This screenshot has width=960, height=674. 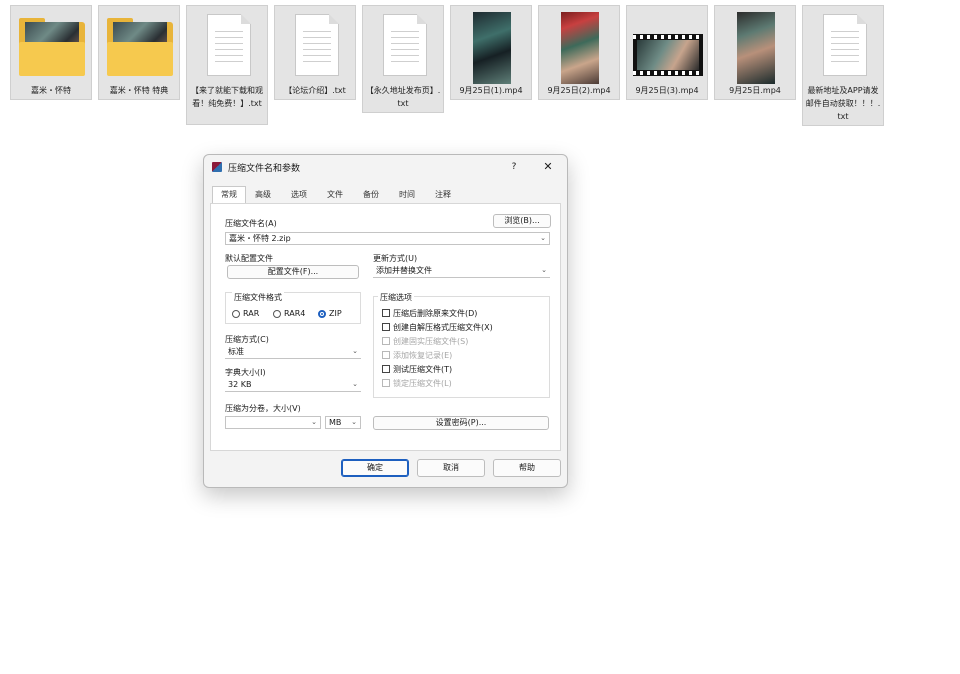 I want to click on archive-name-label: 压缩文件名(A), so click(x=251, y=223).